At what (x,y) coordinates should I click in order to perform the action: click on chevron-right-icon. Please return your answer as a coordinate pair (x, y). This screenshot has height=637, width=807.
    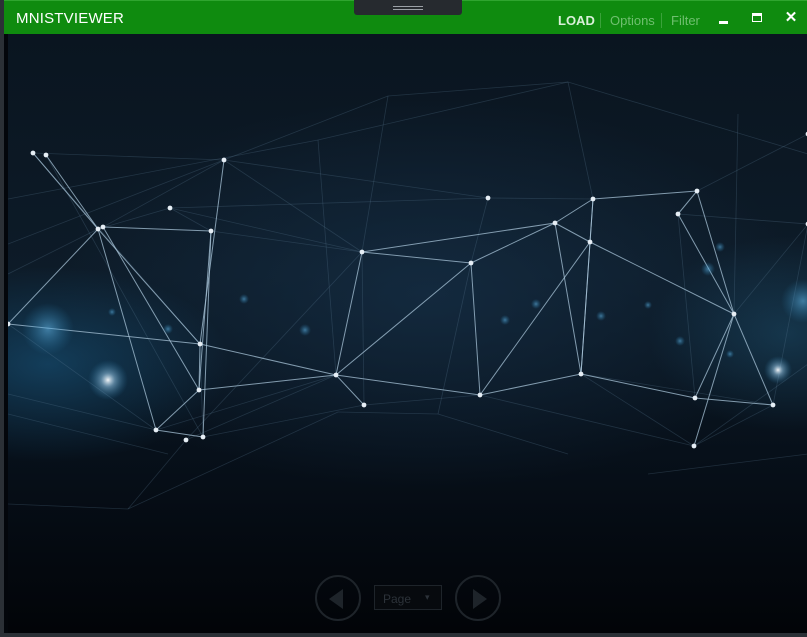
    Looking at the image, I should click on (480, 599).